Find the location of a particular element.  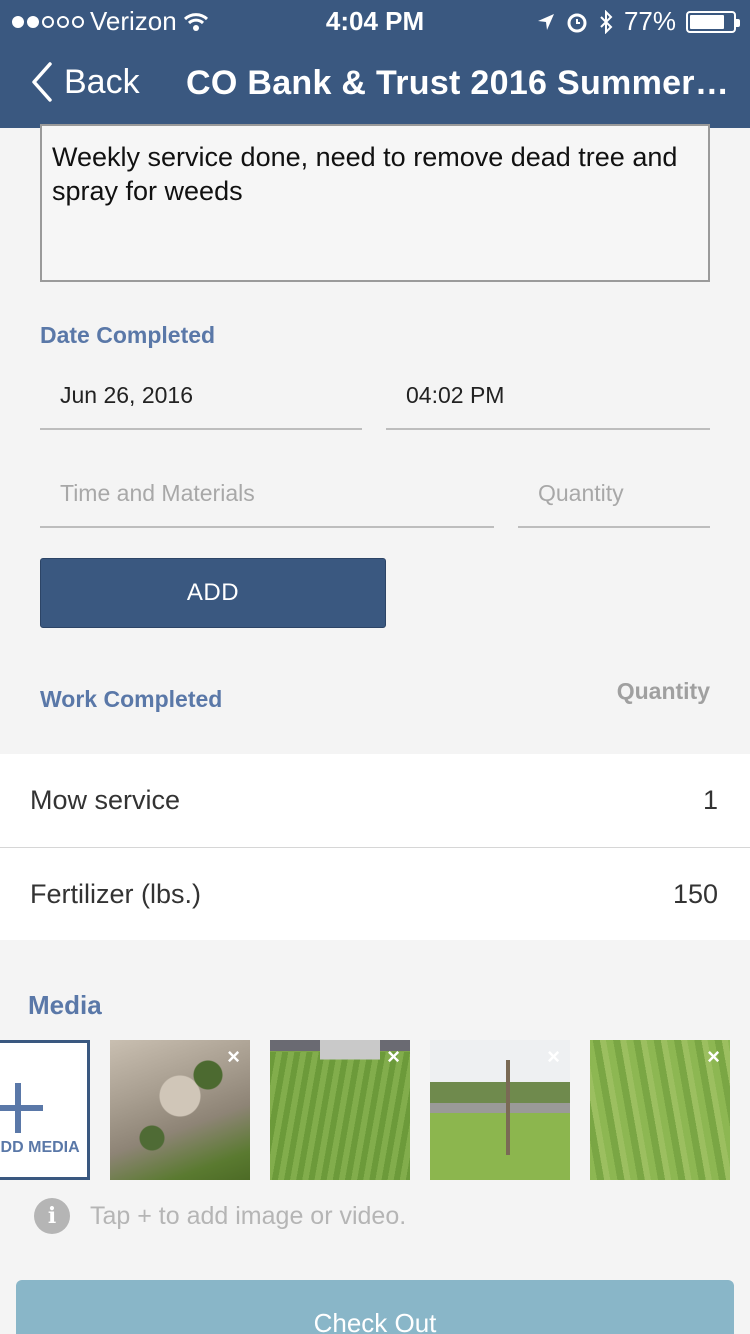

media-hint-text: Tap + to add image or video. is located at coordinates (248, 1215).